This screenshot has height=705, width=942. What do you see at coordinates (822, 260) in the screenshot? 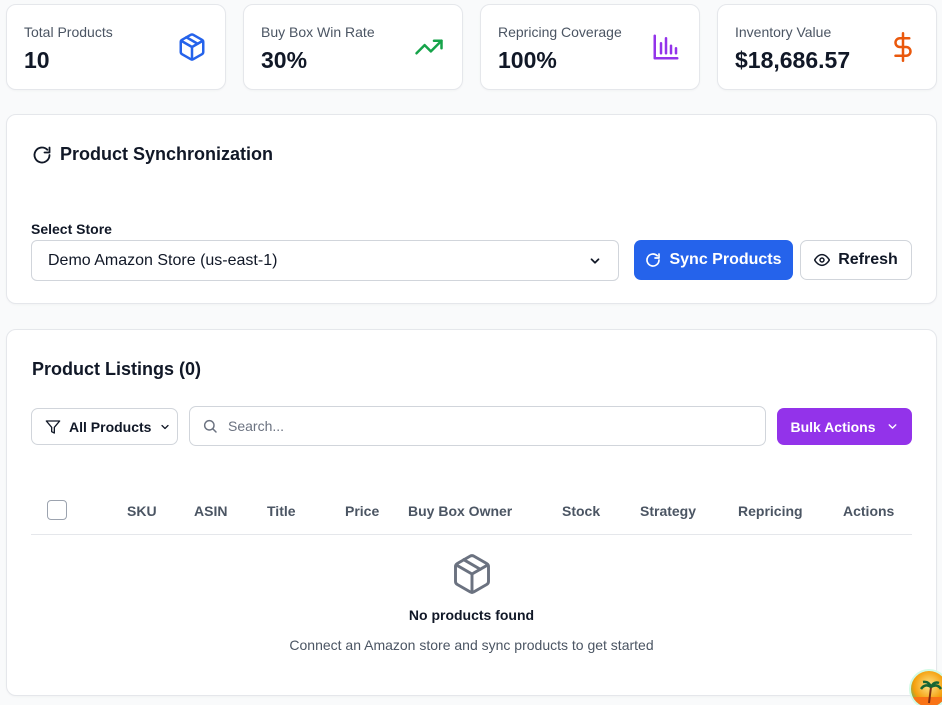
I see `eye-icon` at bounding box center [822, 260].